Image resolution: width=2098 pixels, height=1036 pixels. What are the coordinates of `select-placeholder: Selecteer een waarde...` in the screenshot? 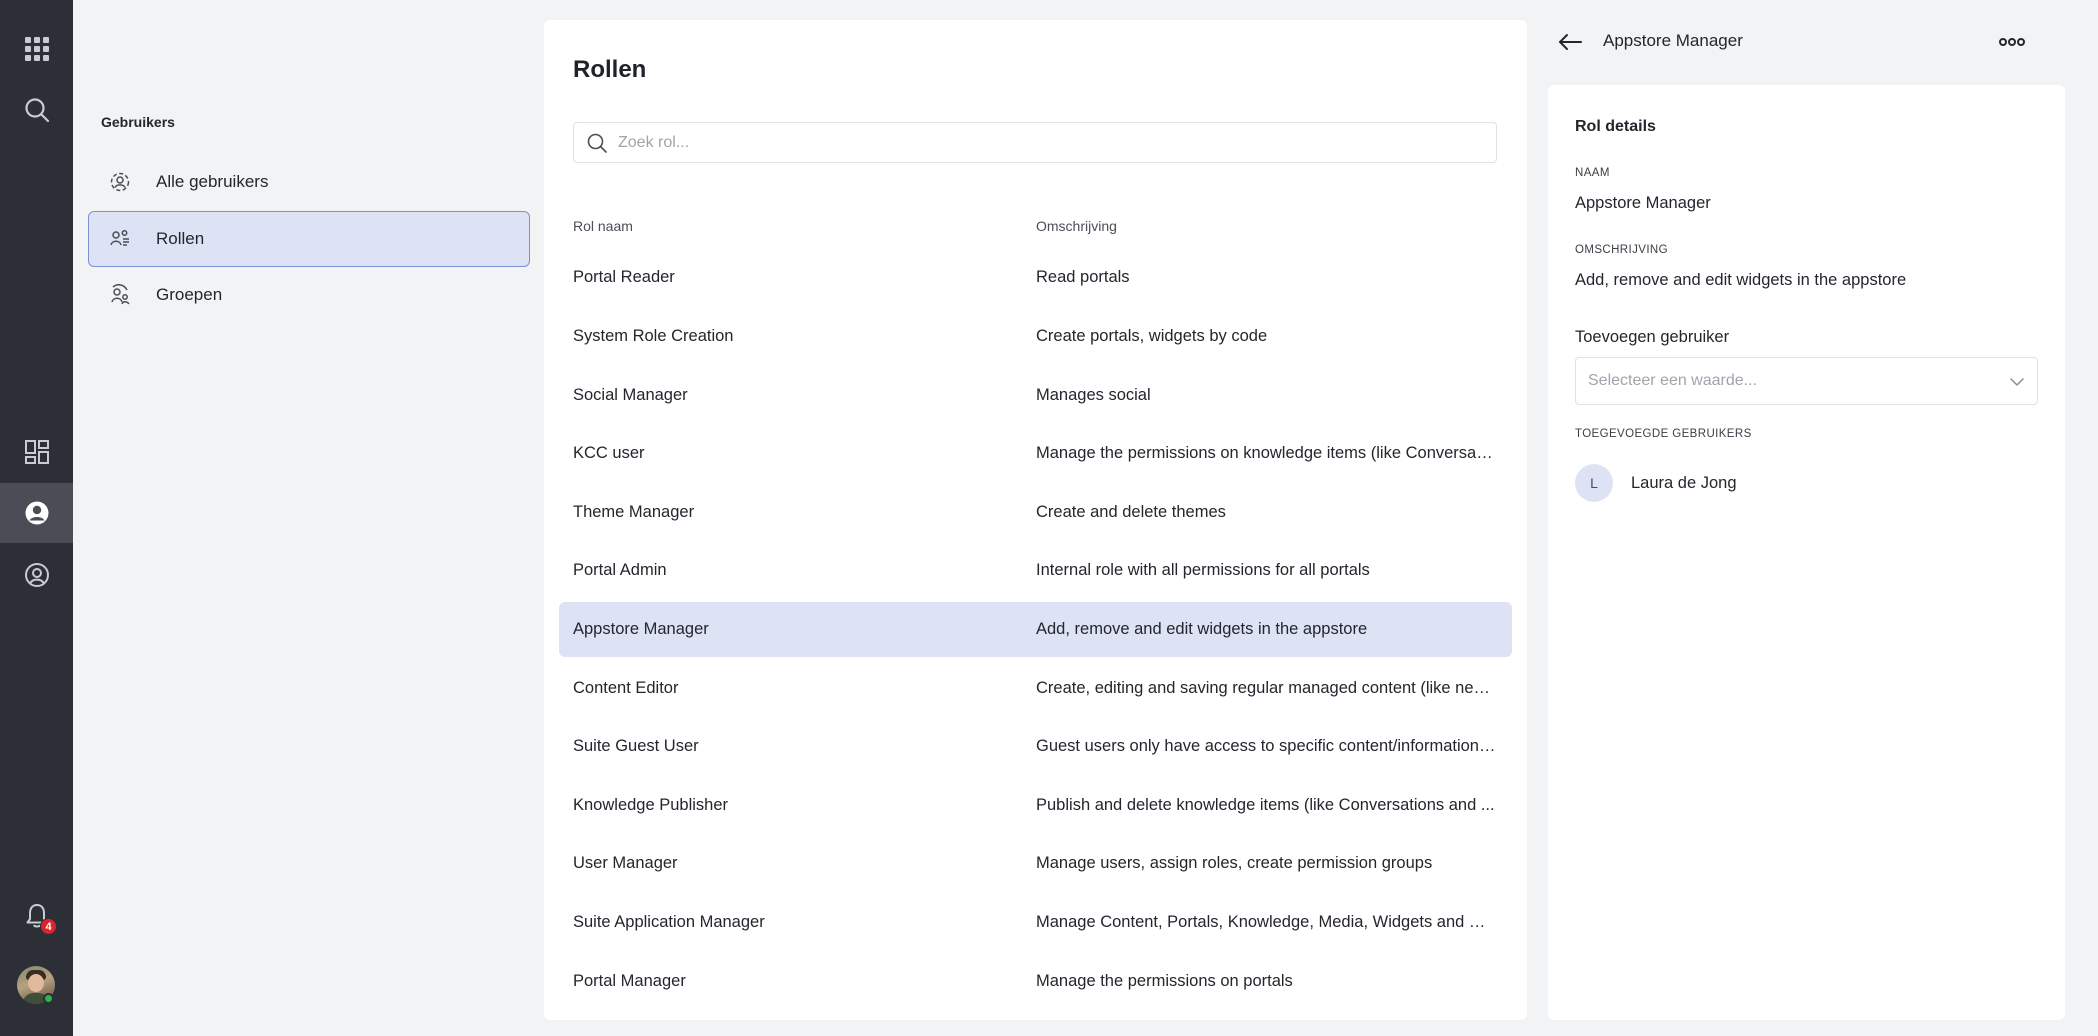 It's located at (1672, 380).